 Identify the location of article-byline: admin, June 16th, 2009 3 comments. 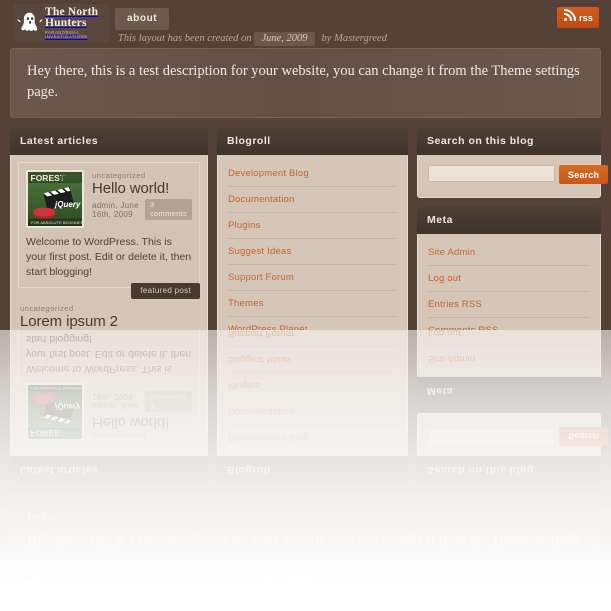
(142, 401).